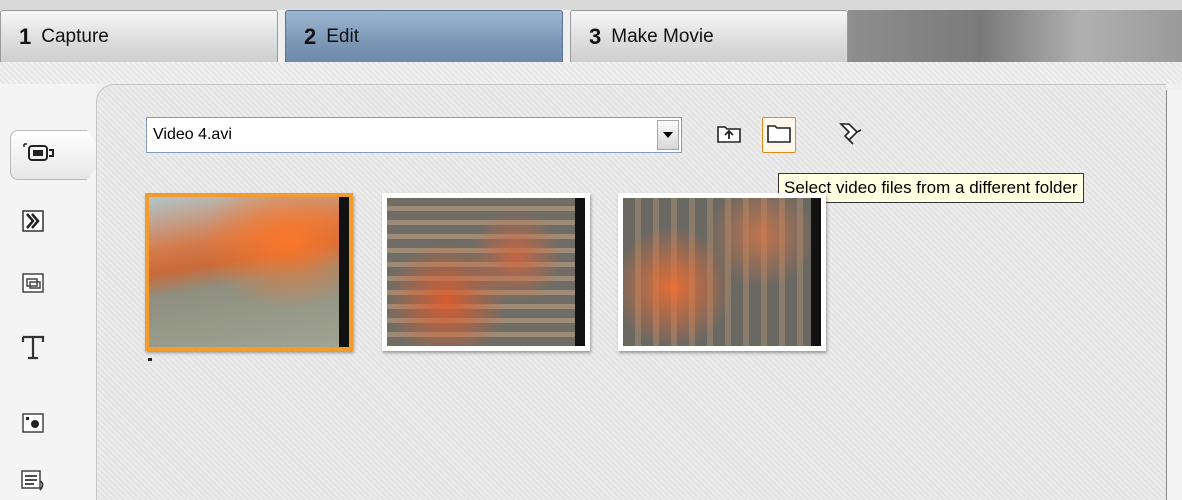 This screenshot has width=1182, height=500. I want to click on transitions-tab, so click(33, 223).